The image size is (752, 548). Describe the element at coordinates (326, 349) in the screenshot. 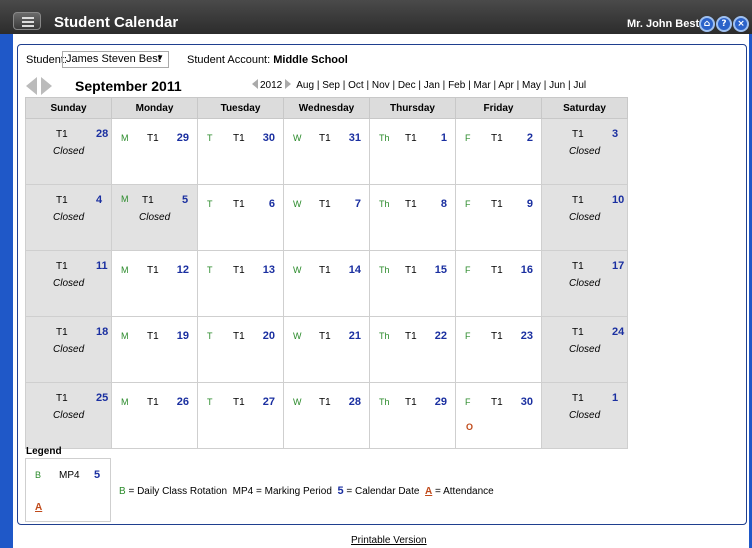

I see `day-cell: W T1 21` at that location.